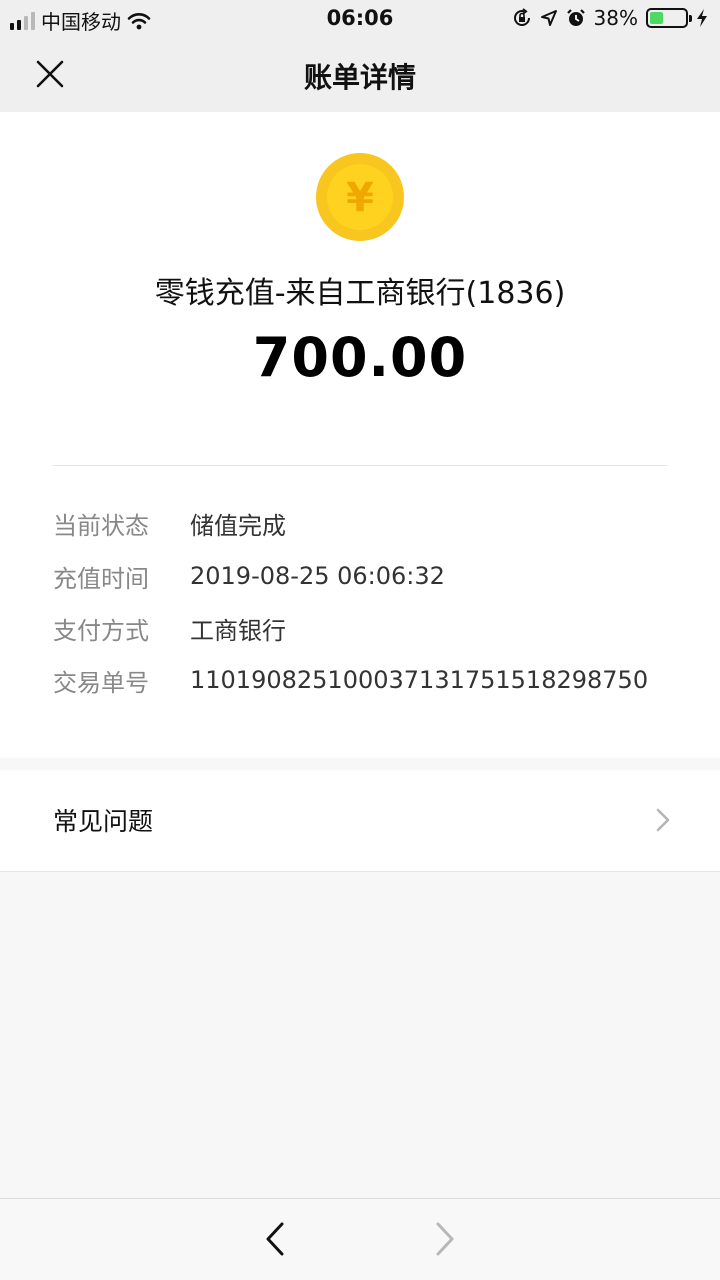 This screenshot has height=1280, width=720. I want to click on bill-title: 零钱充值-来自工商银行(1836), so click(360, 293).